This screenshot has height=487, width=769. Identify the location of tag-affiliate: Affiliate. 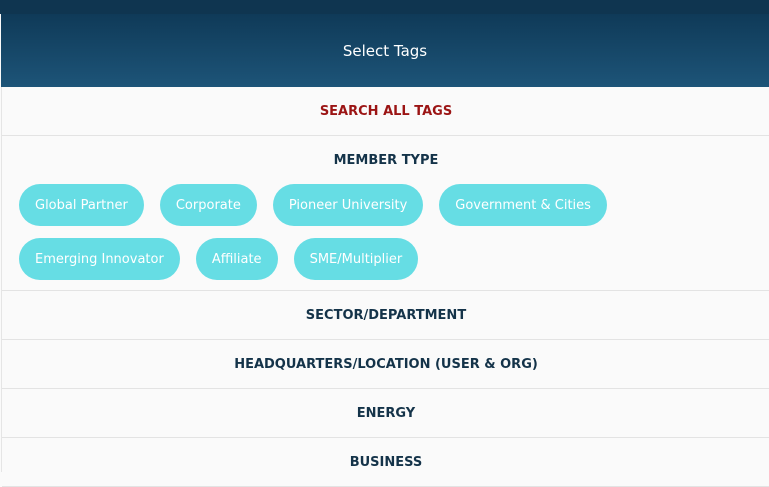
(237, 259).